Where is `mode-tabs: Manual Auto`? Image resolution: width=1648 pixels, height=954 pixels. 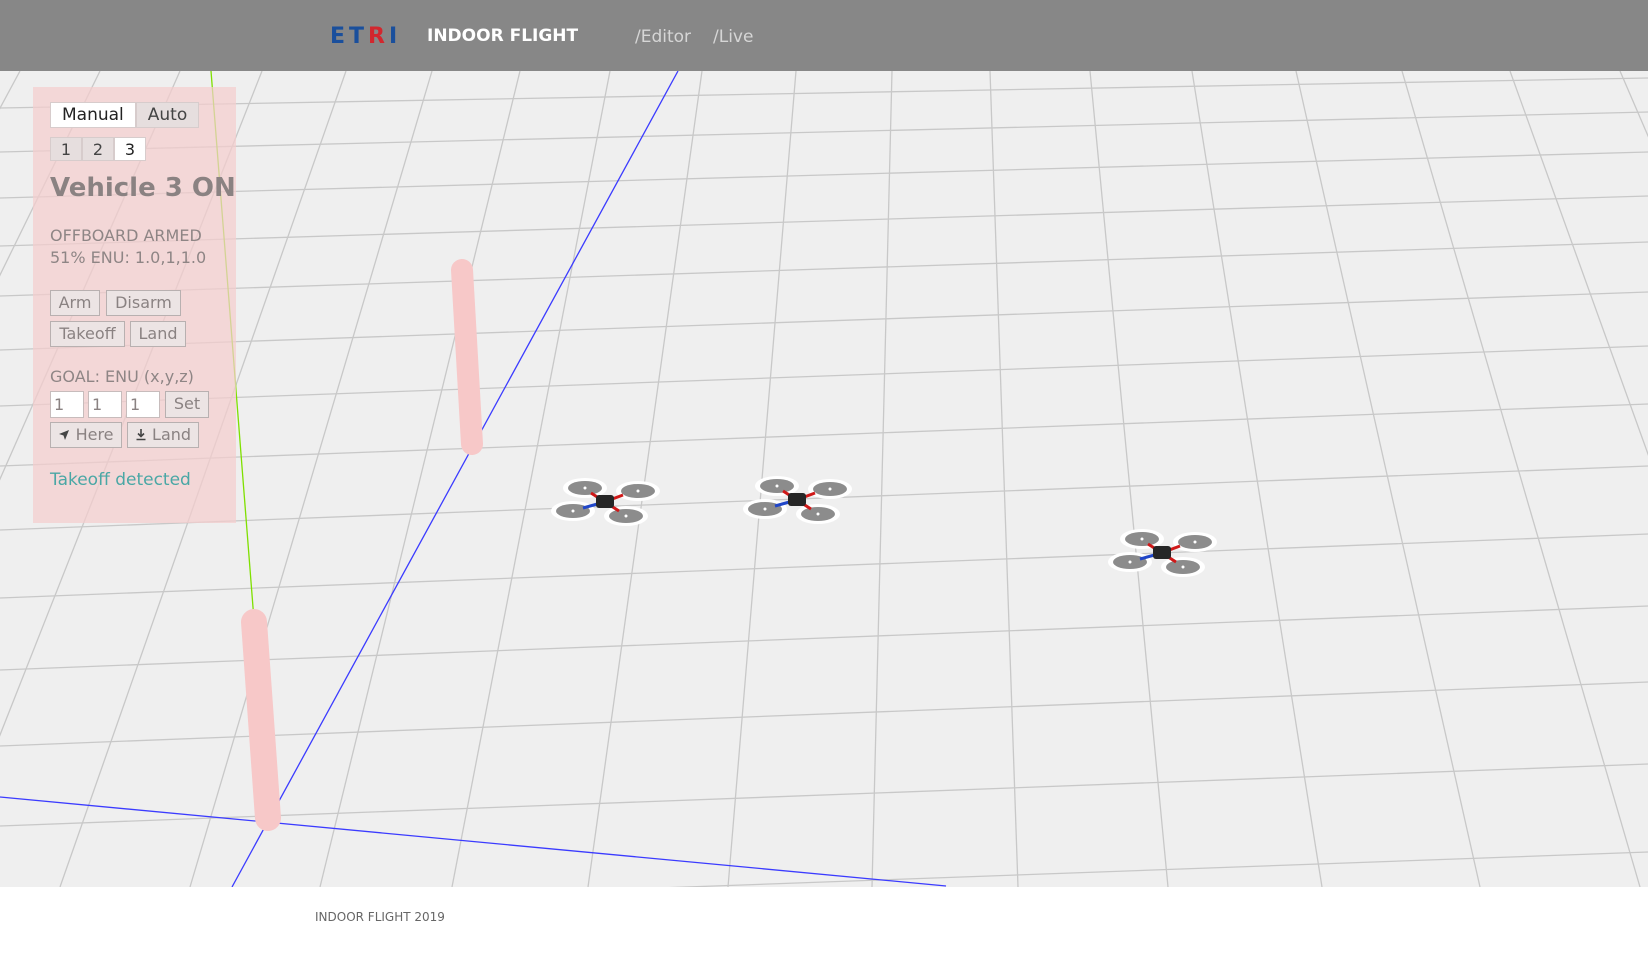
mode-tabs: Manual Auto is located at coordinates (125, 115).